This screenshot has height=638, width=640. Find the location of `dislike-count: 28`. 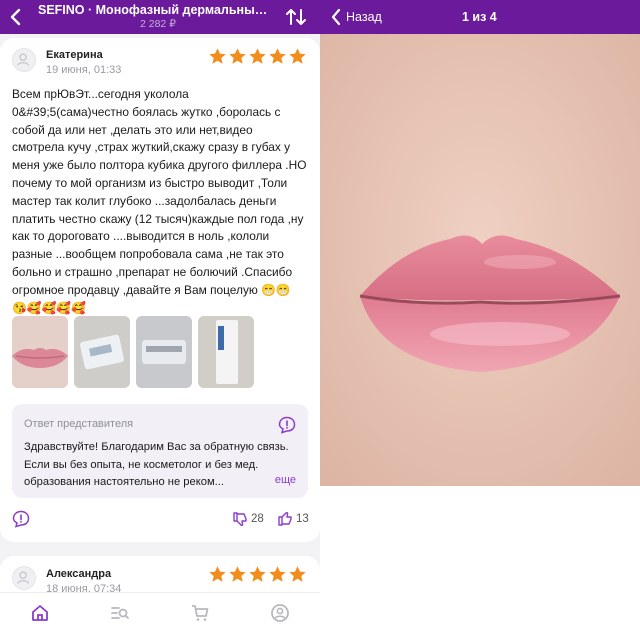

dislike-count: 28 is located at coordinates (257, 519).